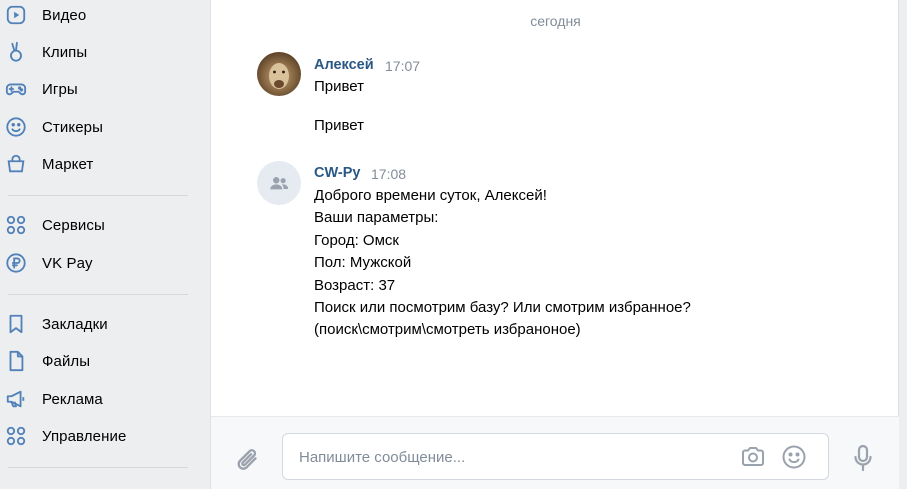  Describe the element at coordinates (16, 324) in the screenshot. I see `bookmark-icon` at that location.